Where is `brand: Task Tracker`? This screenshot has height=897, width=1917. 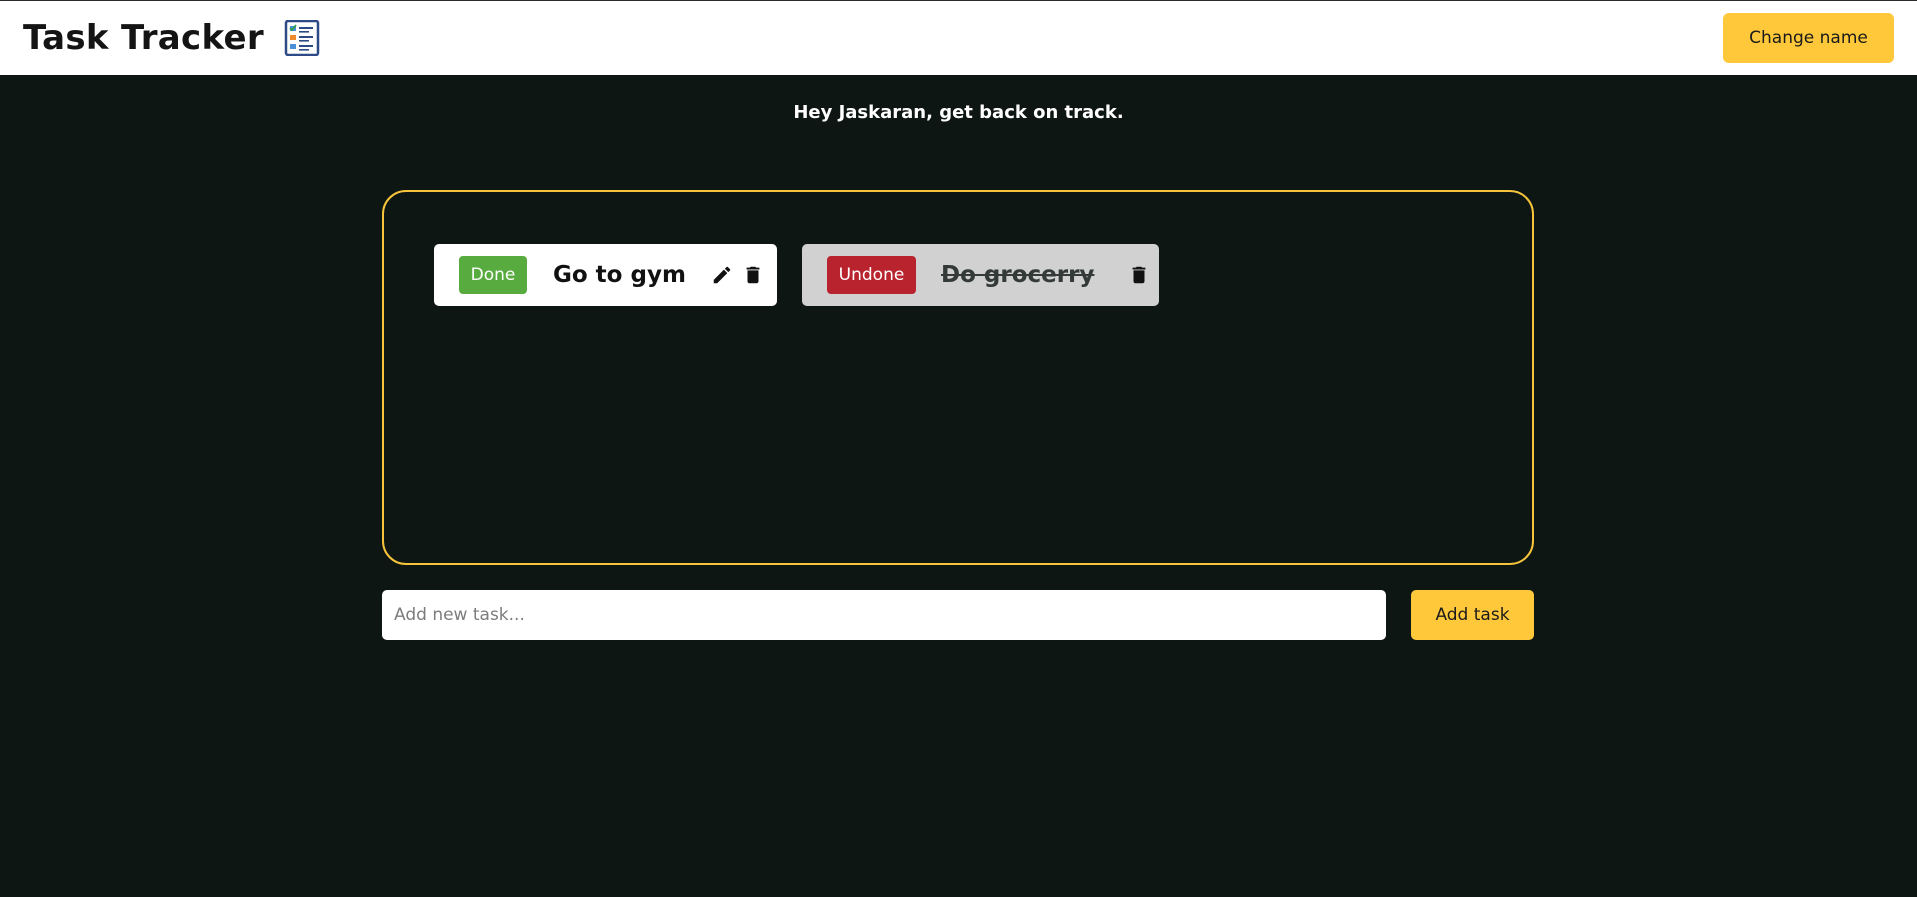 brand: Task Tracker is located at coordinates (171, 38).